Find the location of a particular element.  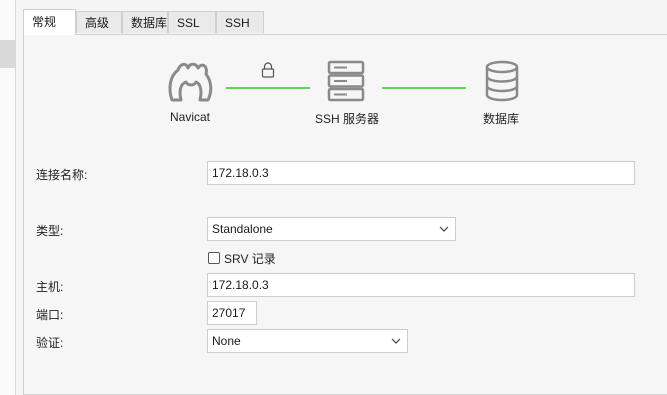

ssh-server-label: SSH 服务器 is located at coordinates (347, 119).